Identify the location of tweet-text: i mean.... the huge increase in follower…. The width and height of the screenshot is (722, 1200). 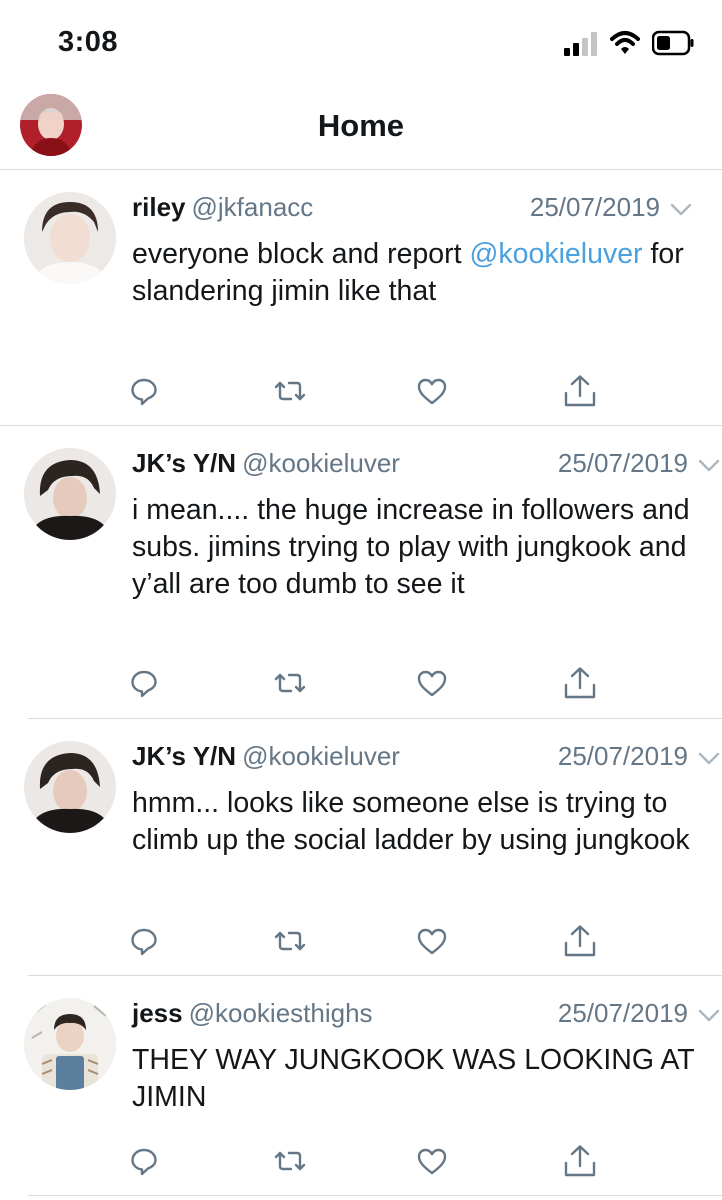
(411, 547).